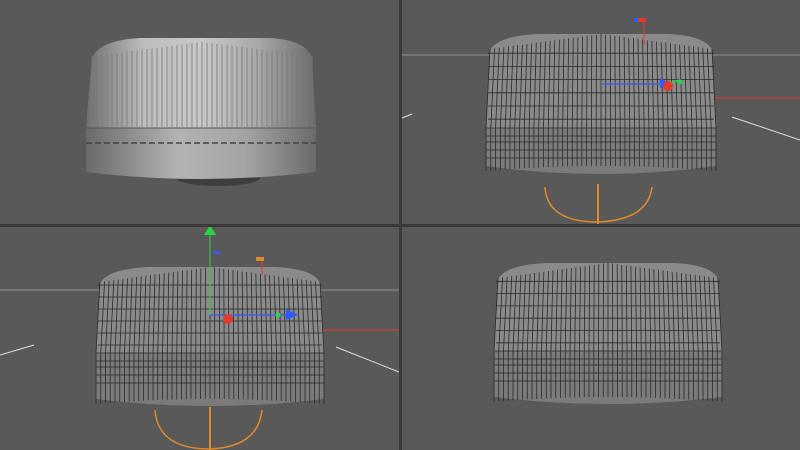 The height and width of the screenshot is (450, 800). I want to click on gizmo-y-arrow-icon, so click(210, 231).